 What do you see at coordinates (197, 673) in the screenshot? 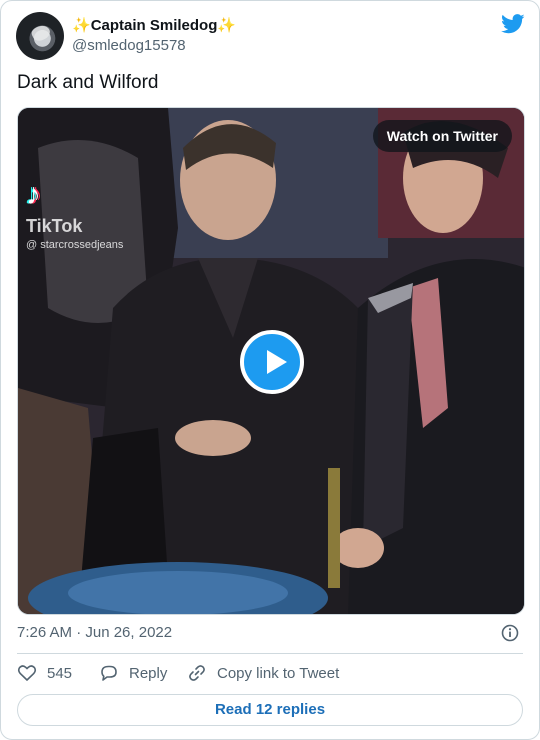
I see `link-icon` at bounding box center [197, 673].